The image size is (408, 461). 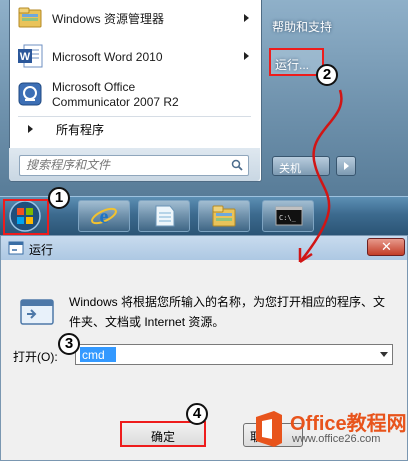 I want to click on office-logo-icon, so click(x=269, y=429).